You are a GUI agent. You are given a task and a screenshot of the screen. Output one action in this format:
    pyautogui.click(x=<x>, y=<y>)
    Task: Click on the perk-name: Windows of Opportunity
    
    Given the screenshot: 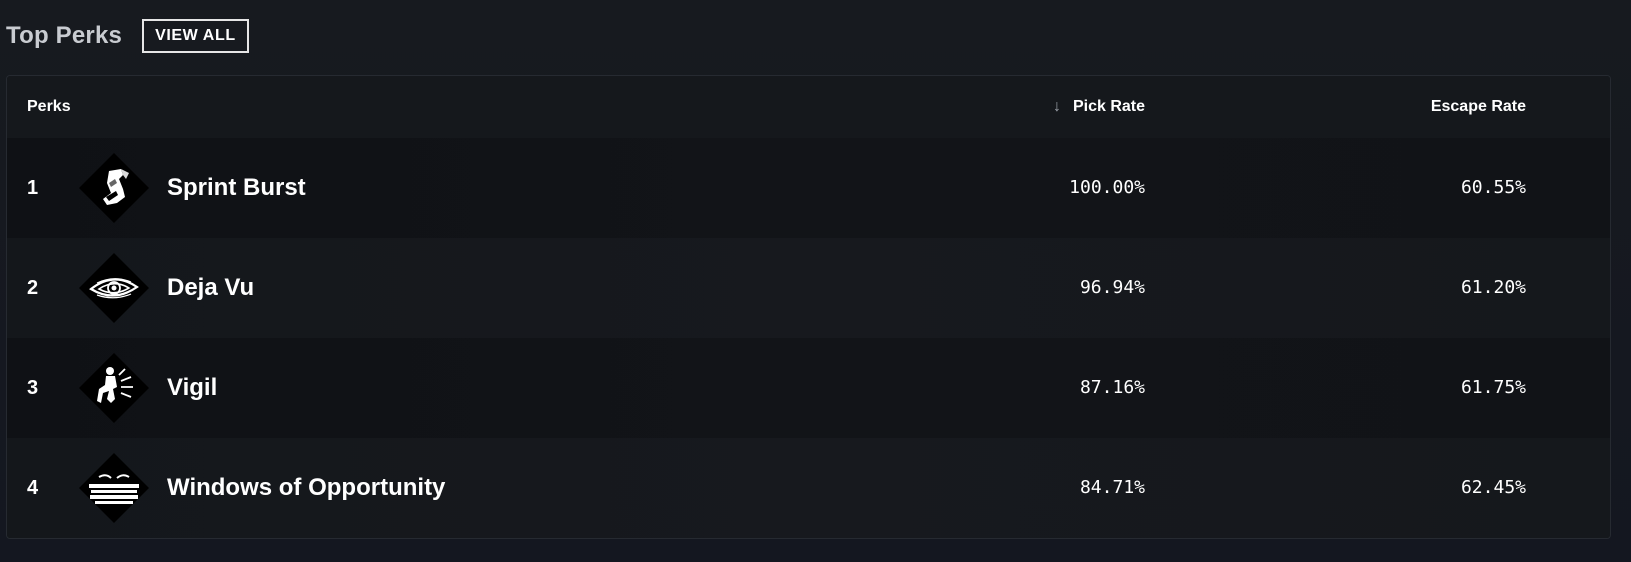 What is the action you would take?
    pyautogui.click(x=306, y=487)
    